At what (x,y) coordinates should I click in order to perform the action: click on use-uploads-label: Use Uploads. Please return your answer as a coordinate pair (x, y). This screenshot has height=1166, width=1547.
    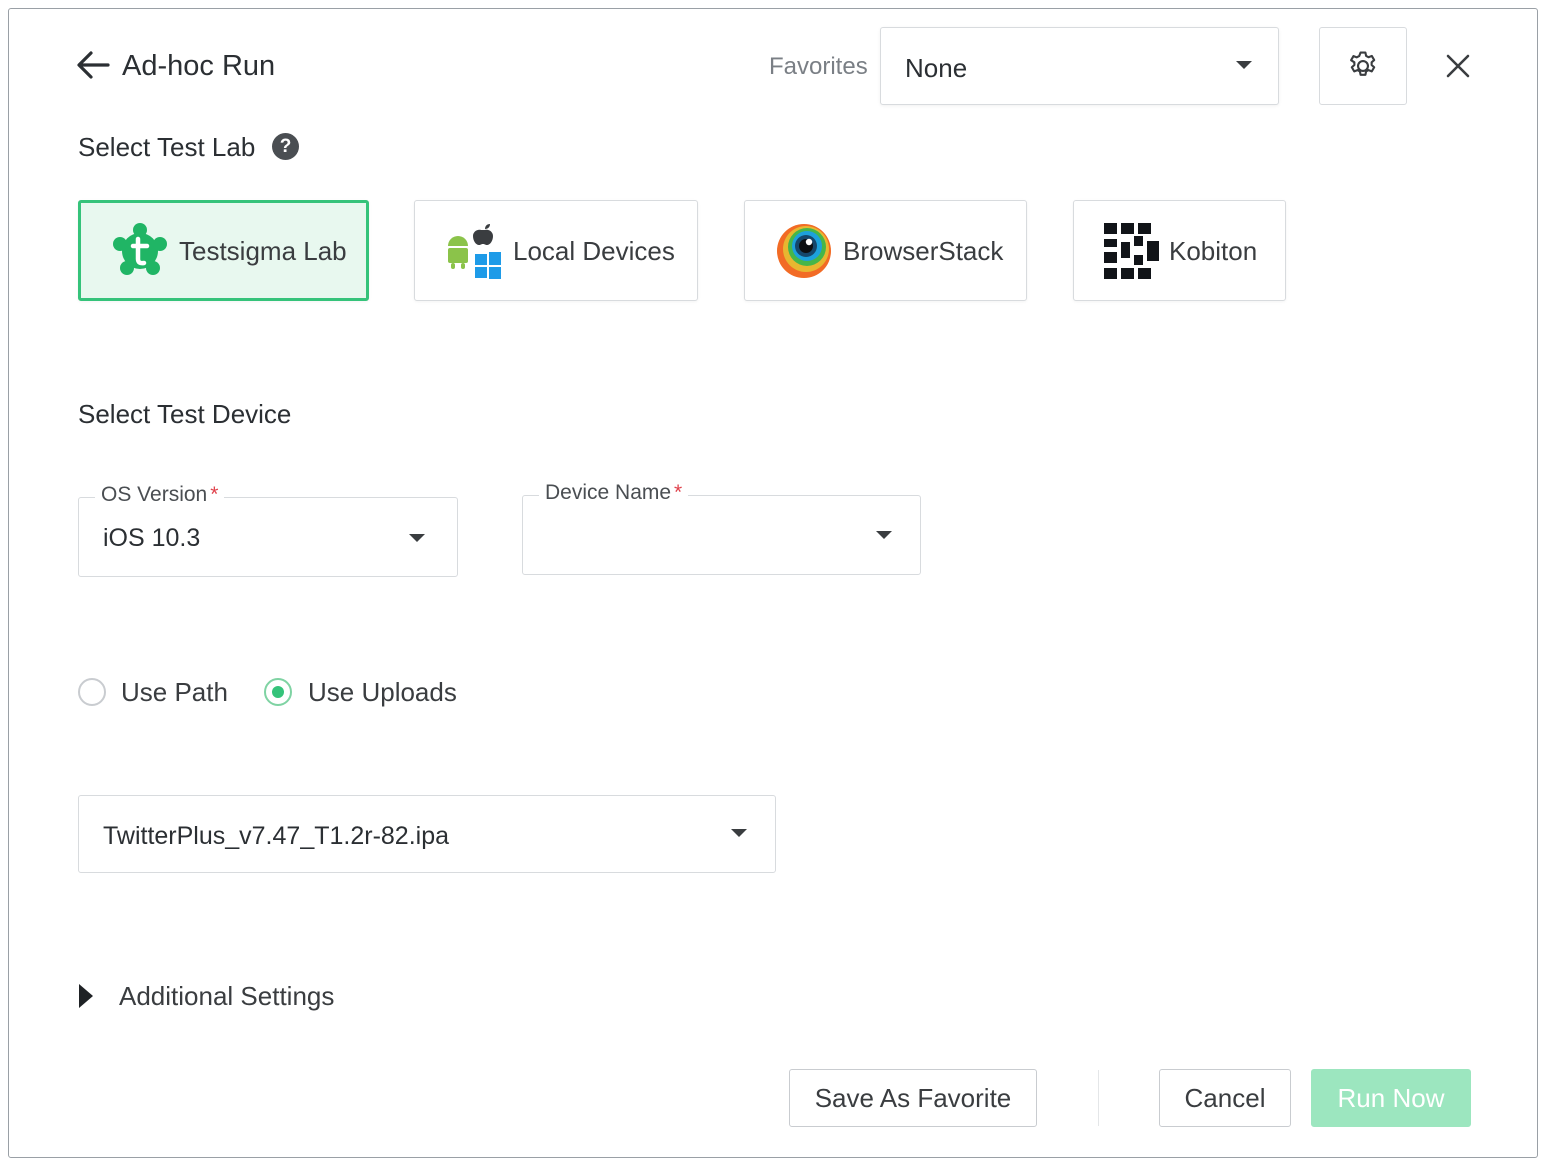
    Looking at the image, I should click on (382, 692).